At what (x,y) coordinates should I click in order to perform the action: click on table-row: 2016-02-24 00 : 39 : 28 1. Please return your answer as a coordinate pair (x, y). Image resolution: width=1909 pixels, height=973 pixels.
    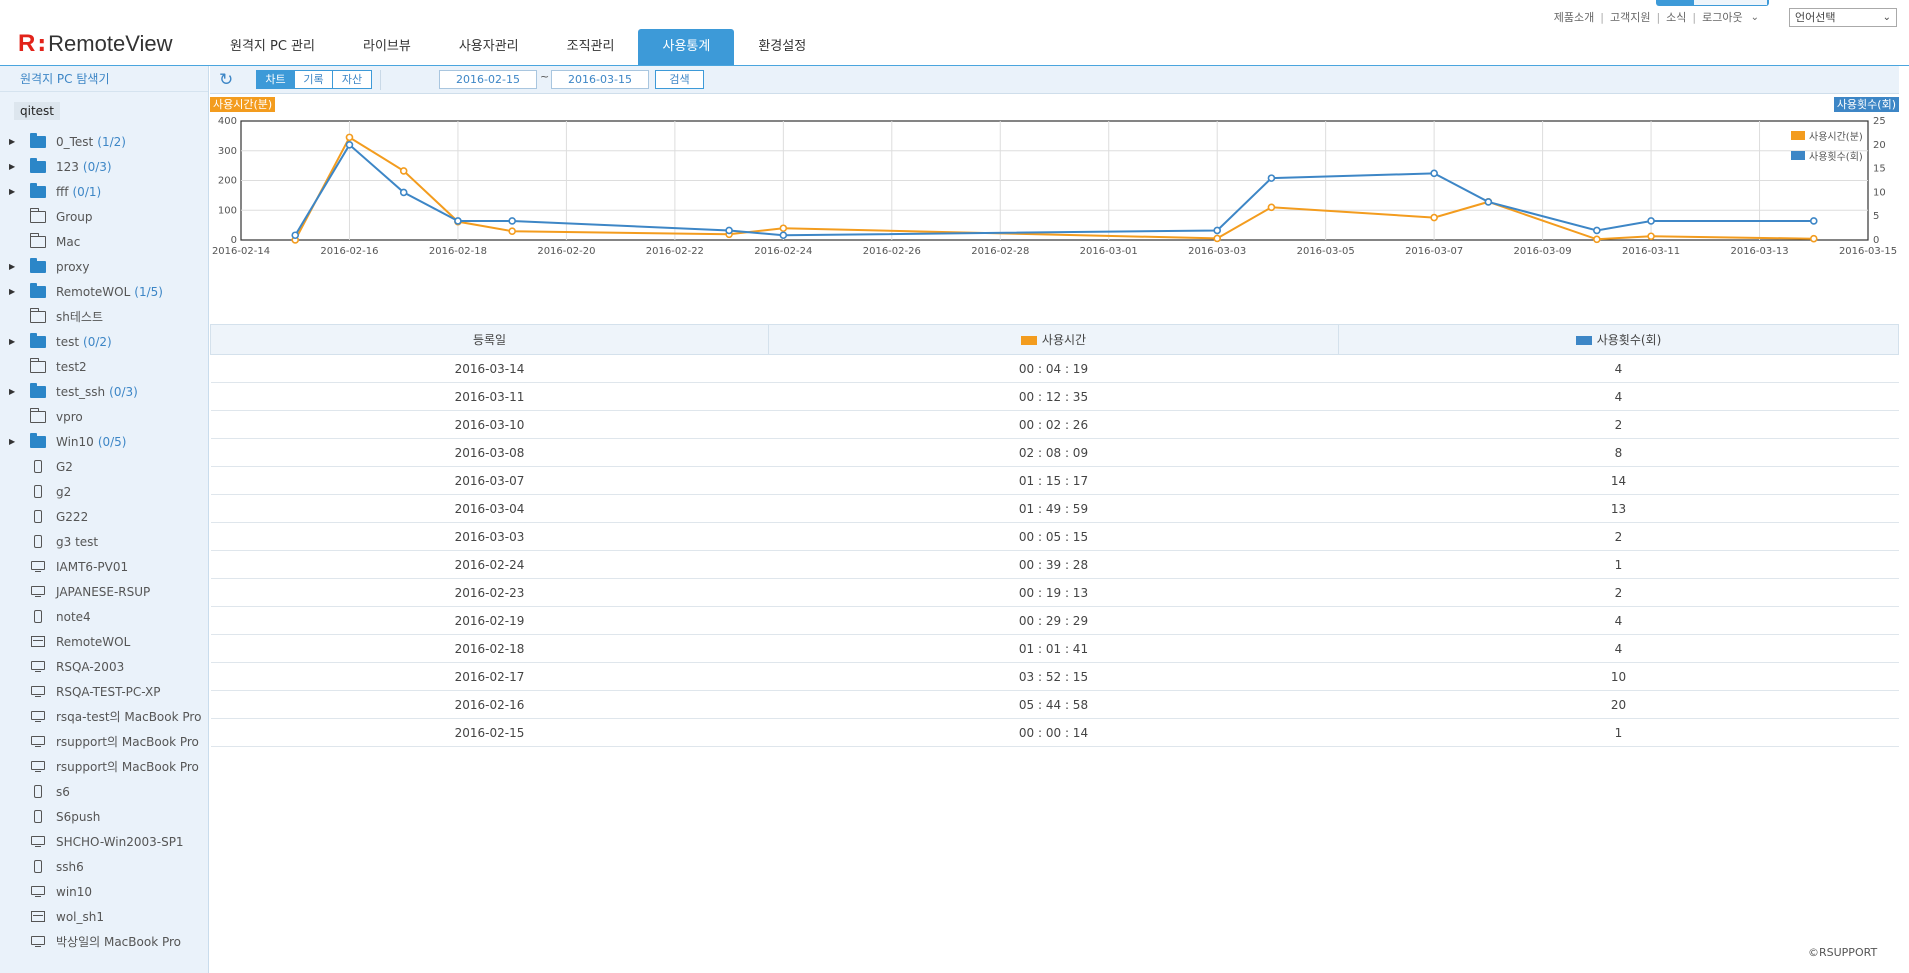
    Looking at the image, I should click on (1054, 564).